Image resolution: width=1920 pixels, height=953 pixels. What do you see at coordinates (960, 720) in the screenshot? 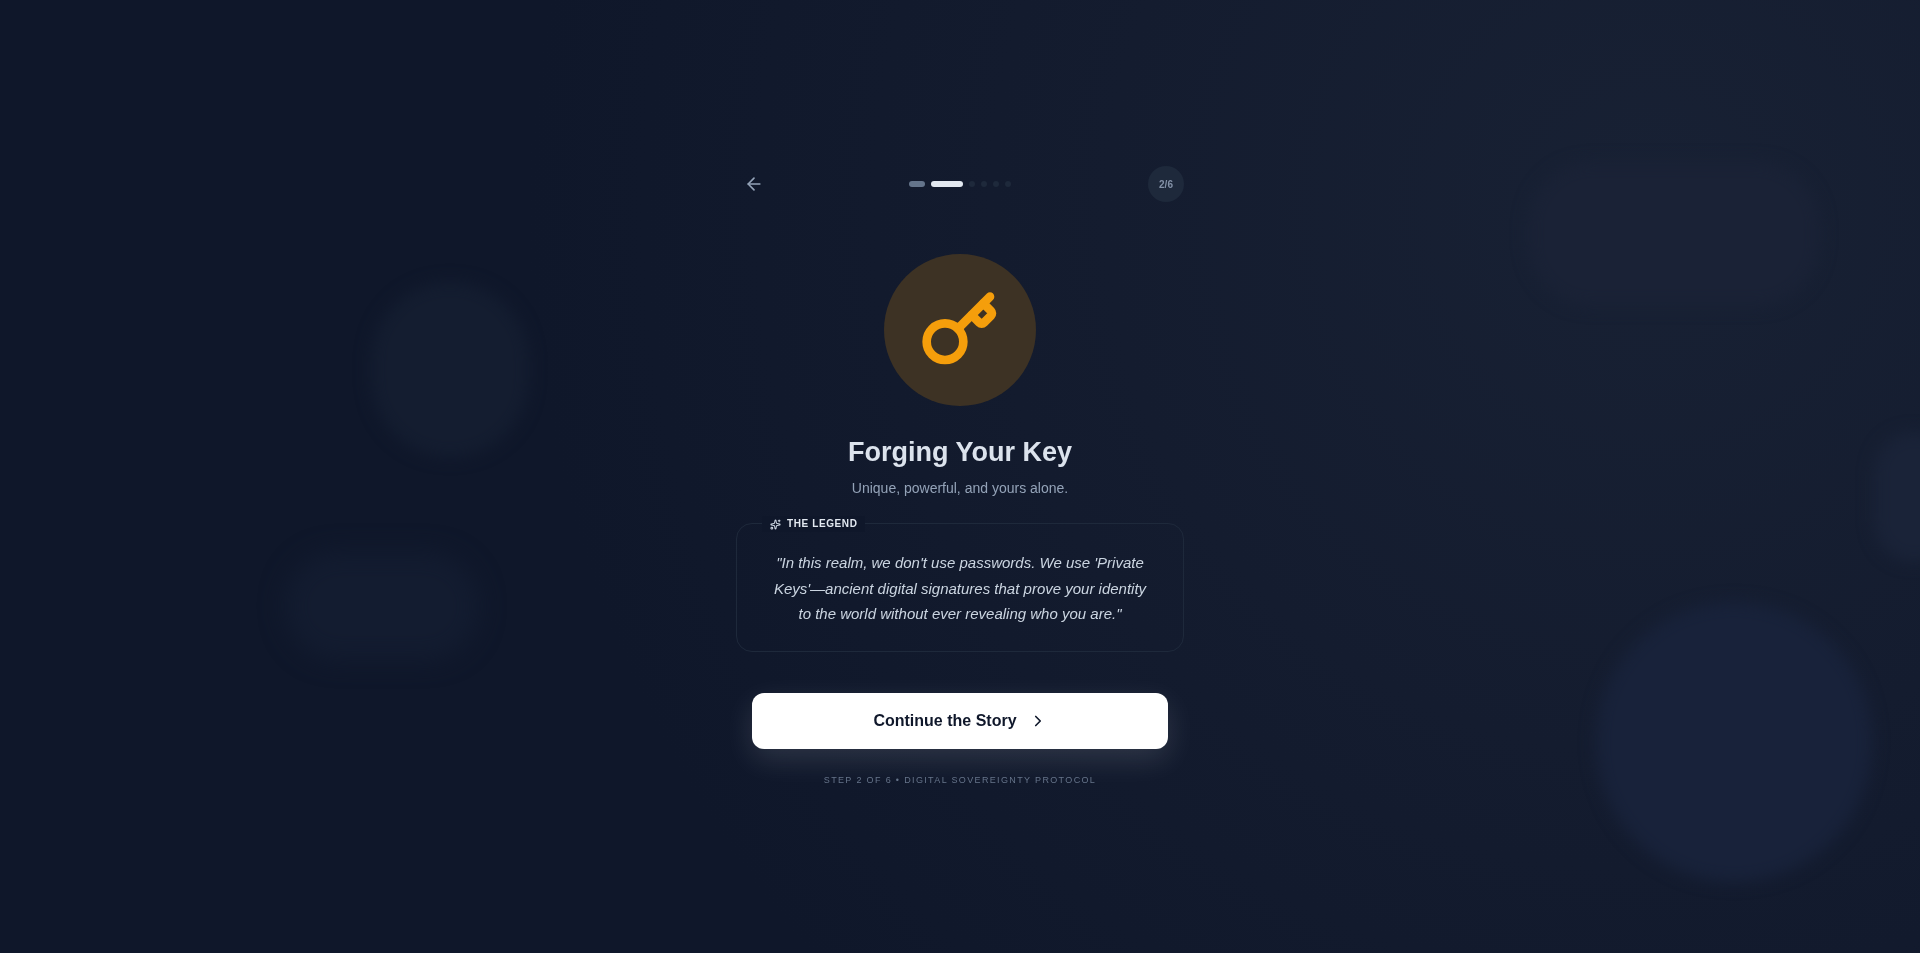
I see `continue-button: Continue the Story` at bounding box center [960, 720].